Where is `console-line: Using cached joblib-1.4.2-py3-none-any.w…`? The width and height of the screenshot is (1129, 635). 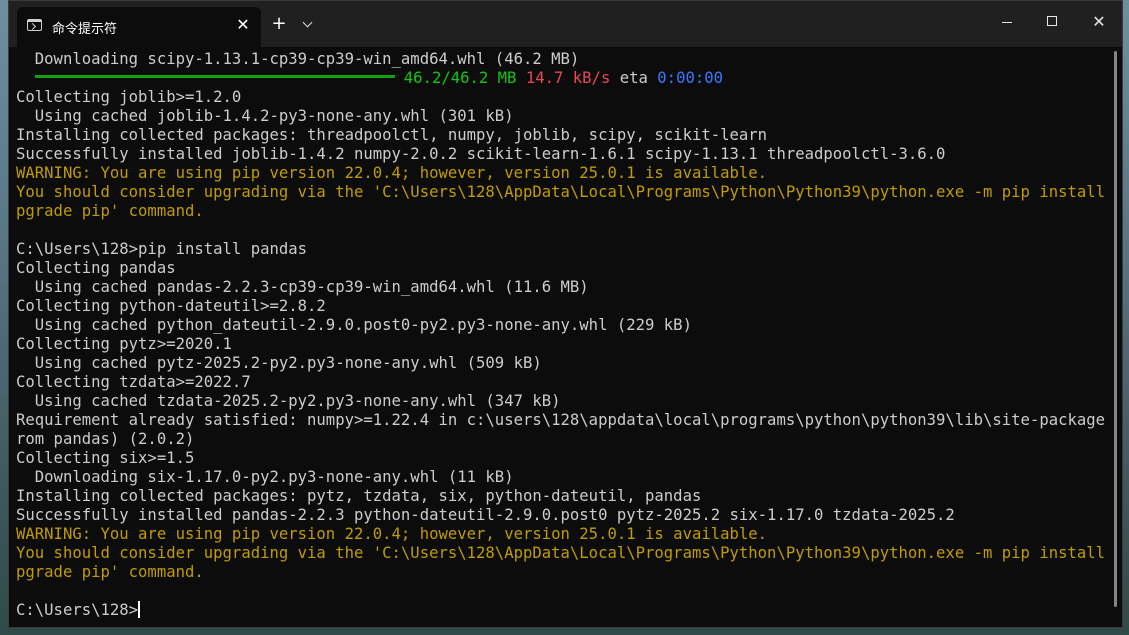
console-line: Using cached joblib-1.4.2-py3-none-any.w… is located at coordinates (561, 116).